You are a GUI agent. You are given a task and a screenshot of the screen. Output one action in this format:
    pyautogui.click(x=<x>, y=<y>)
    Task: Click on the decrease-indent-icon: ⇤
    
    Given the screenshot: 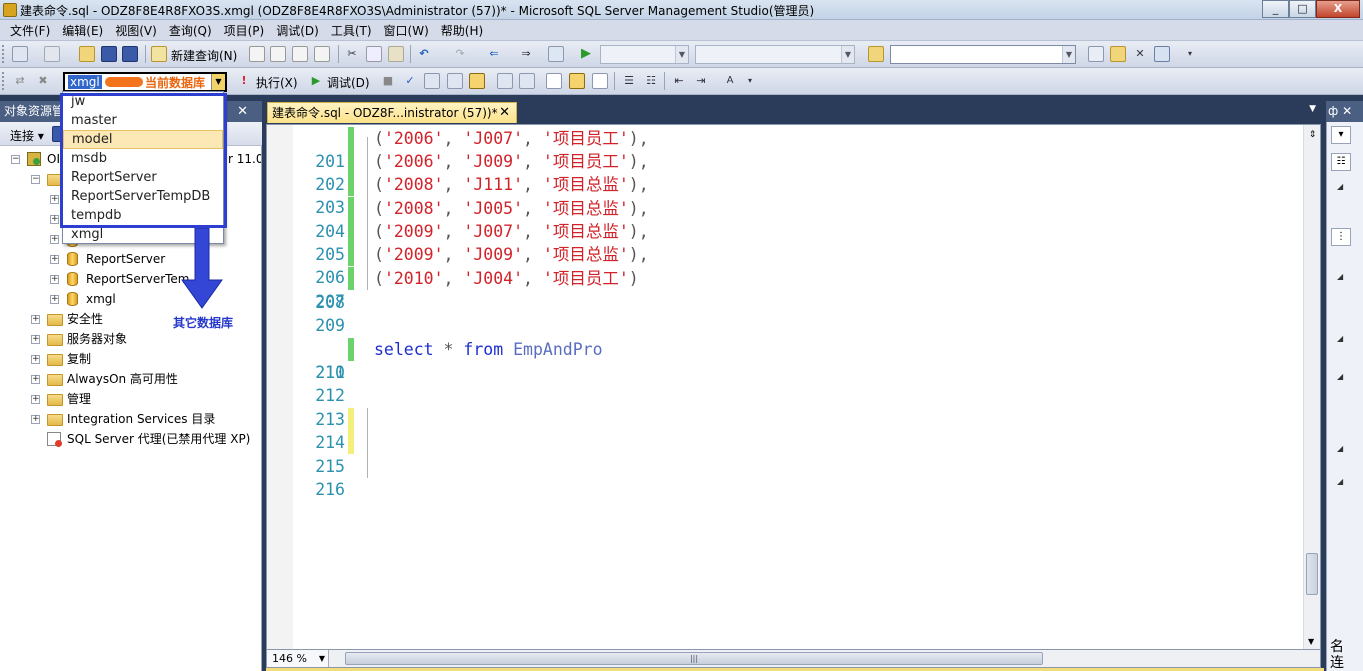 What is the action you would take?
    pyautogui.click(x=679, y=81)
    